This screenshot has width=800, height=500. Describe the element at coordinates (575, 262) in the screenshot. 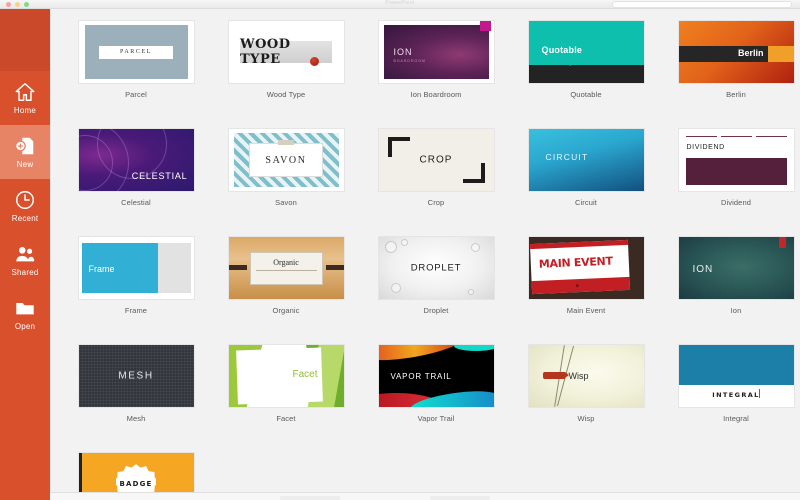

I see `thumbnail-title: MAIN EVENT` at that location.